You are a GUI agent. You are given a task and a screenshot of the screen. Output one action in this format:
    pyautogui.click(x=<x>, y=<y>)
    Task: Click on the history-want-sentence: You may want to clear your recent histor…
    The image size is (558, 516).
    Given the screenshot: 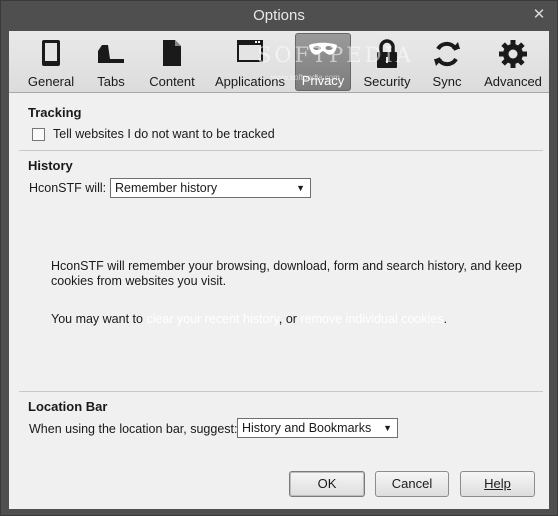 What is the action you would take?
    pyautogui.click(x=249, y=319)
    